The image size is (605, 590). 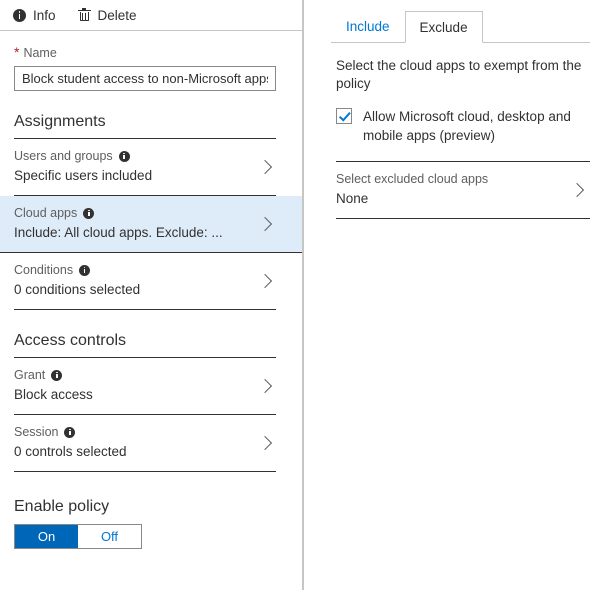 I want to click on row-text: Session 0 controls selected, so click(x=70, y=443).